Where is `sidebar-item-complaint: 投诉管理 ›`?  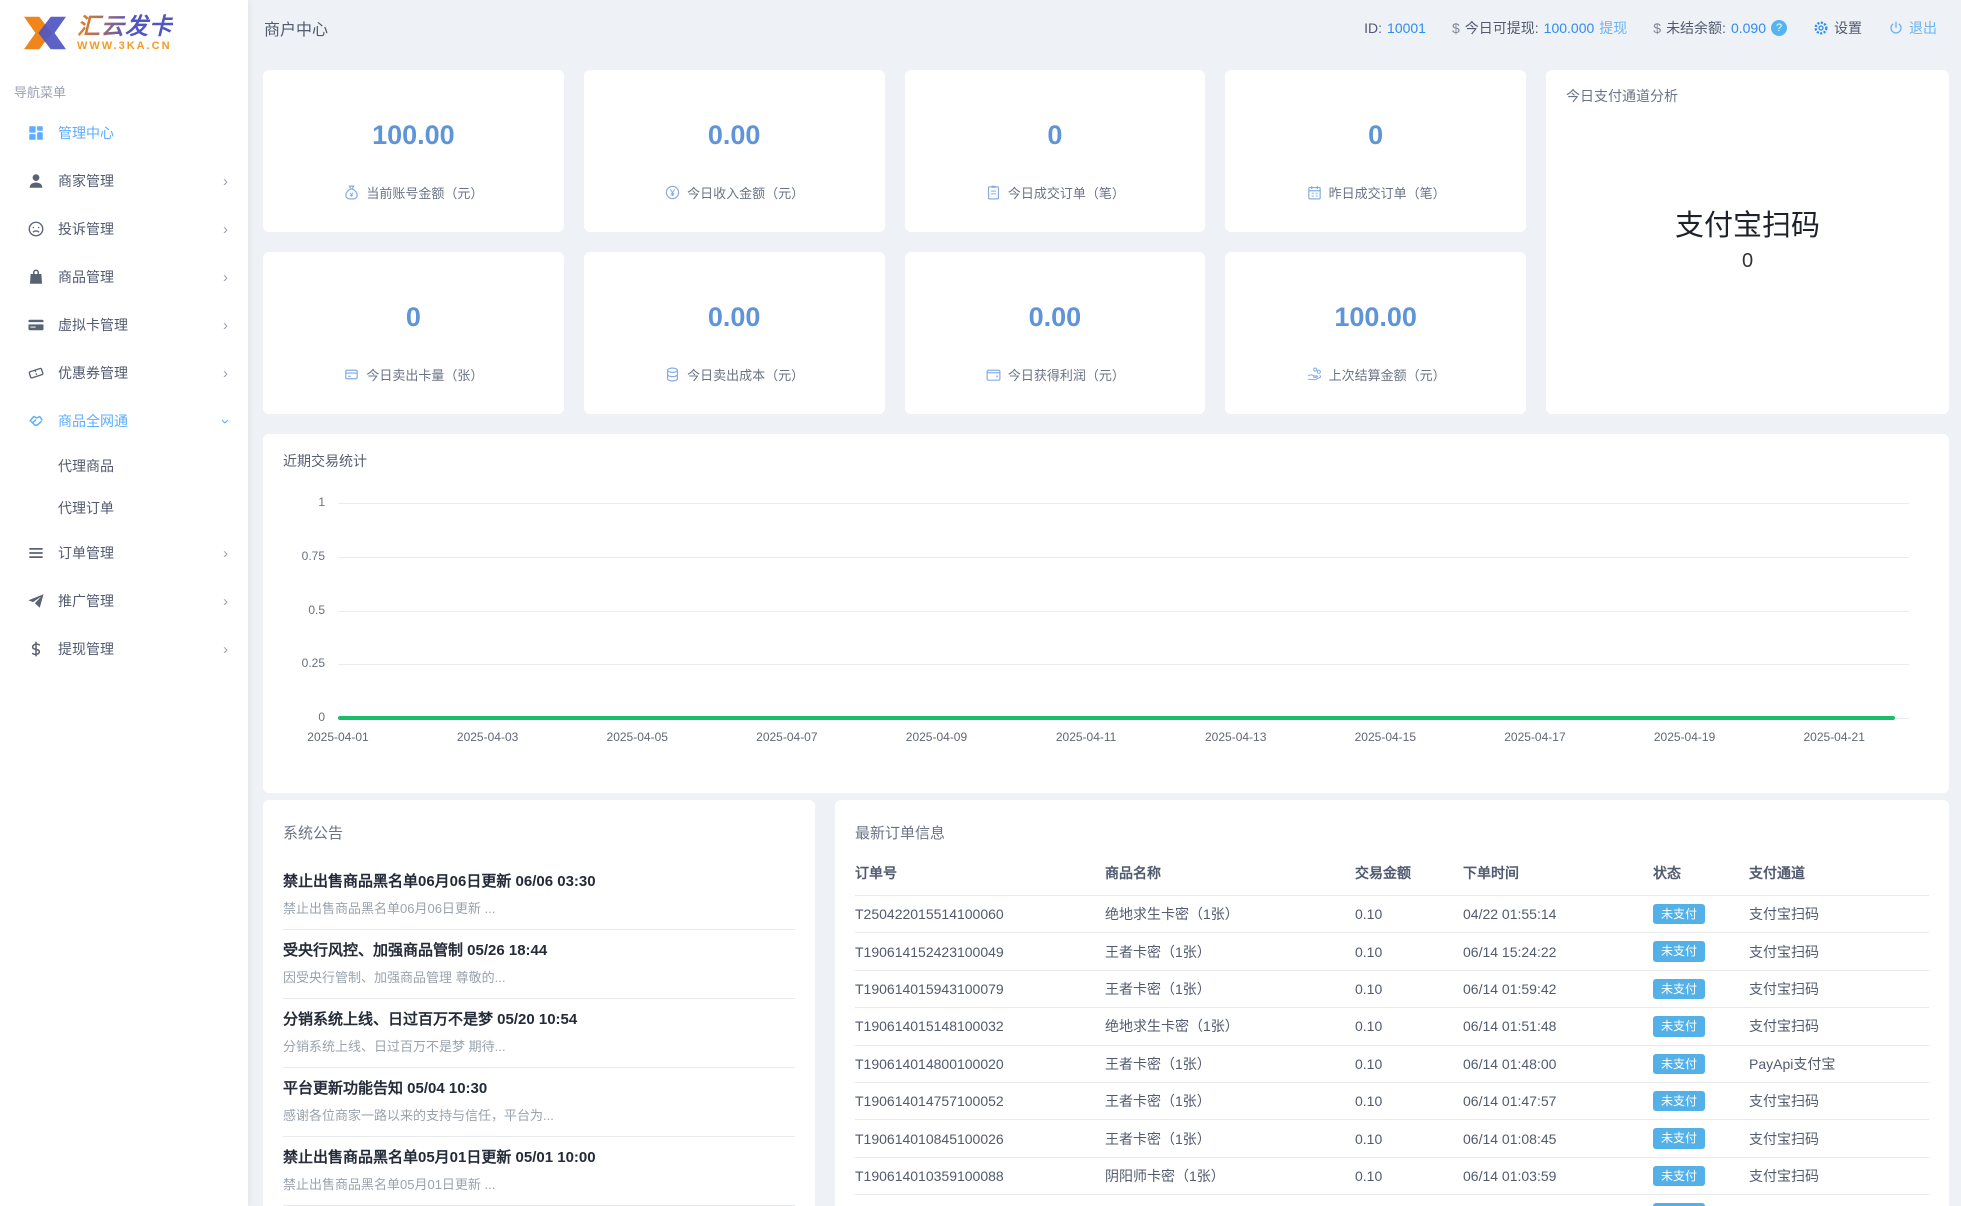
sidebar-item-complaint: 投诉管理 › is located at coordinates (124, 229).